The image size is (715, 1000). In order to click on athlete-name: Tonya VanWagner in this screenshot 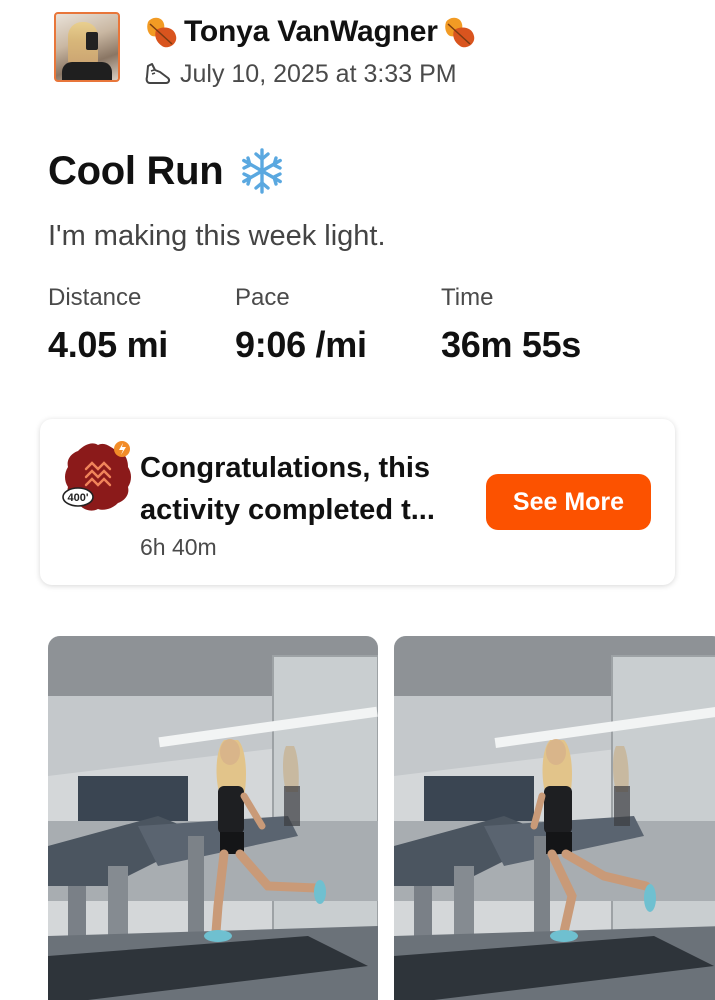, I will do `click(311, 32)`.